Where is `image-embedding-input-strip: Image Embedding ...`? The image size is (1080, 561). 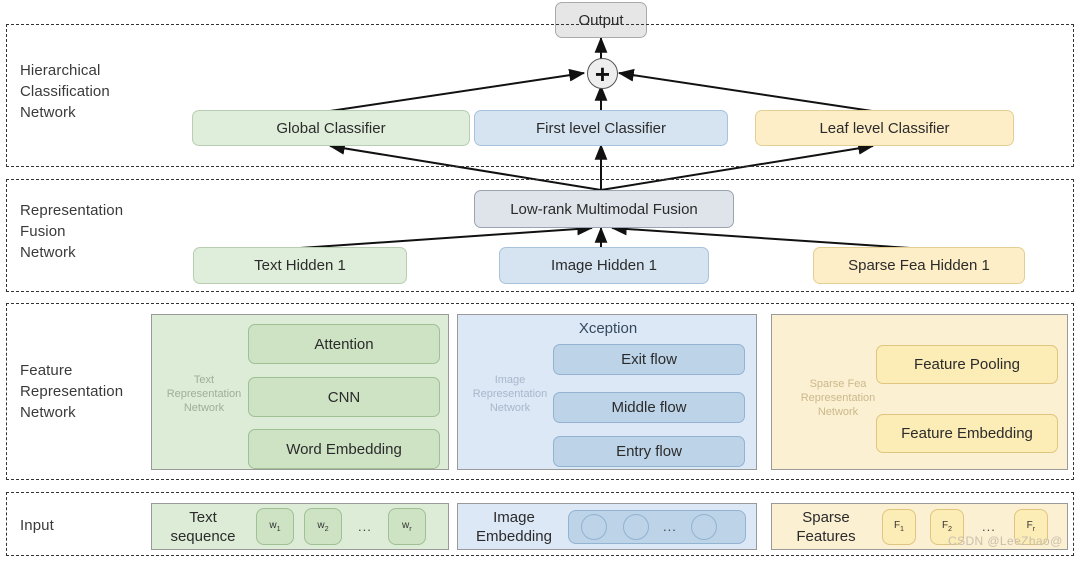
image-embedding-input-strip: Image Embedding ... is located at coordinates (607, 526).